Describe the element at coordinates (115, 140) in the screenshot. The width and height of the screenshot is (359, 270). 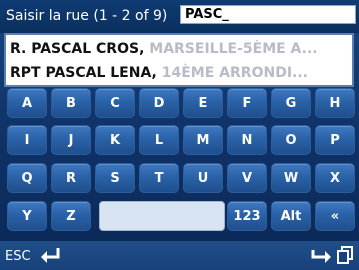
I see `key-k: K` at that location.